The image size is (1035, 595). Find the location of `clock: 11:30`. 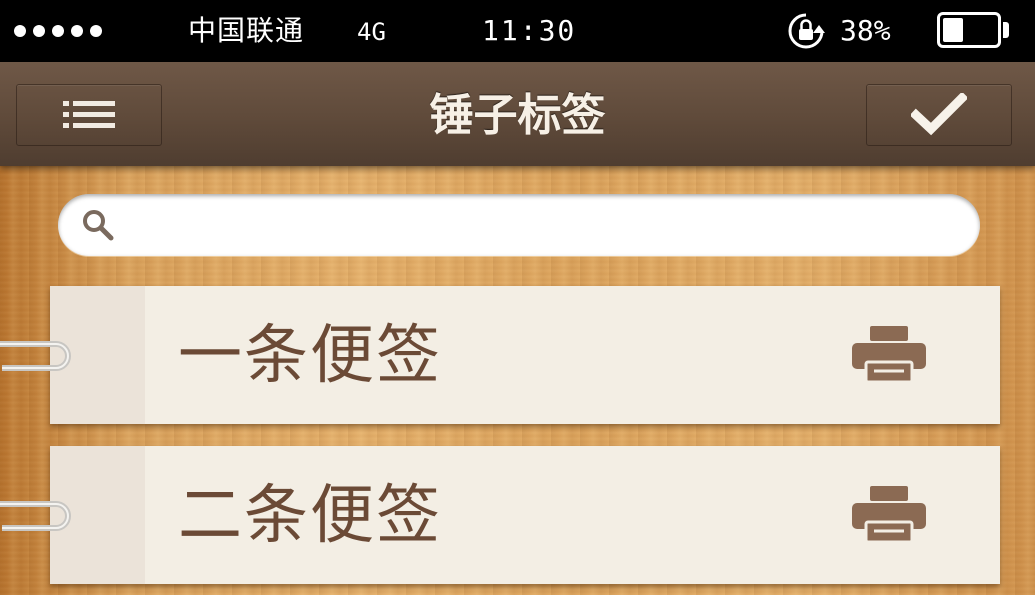

clock: 11:30 is located at coordinates (529, 30).